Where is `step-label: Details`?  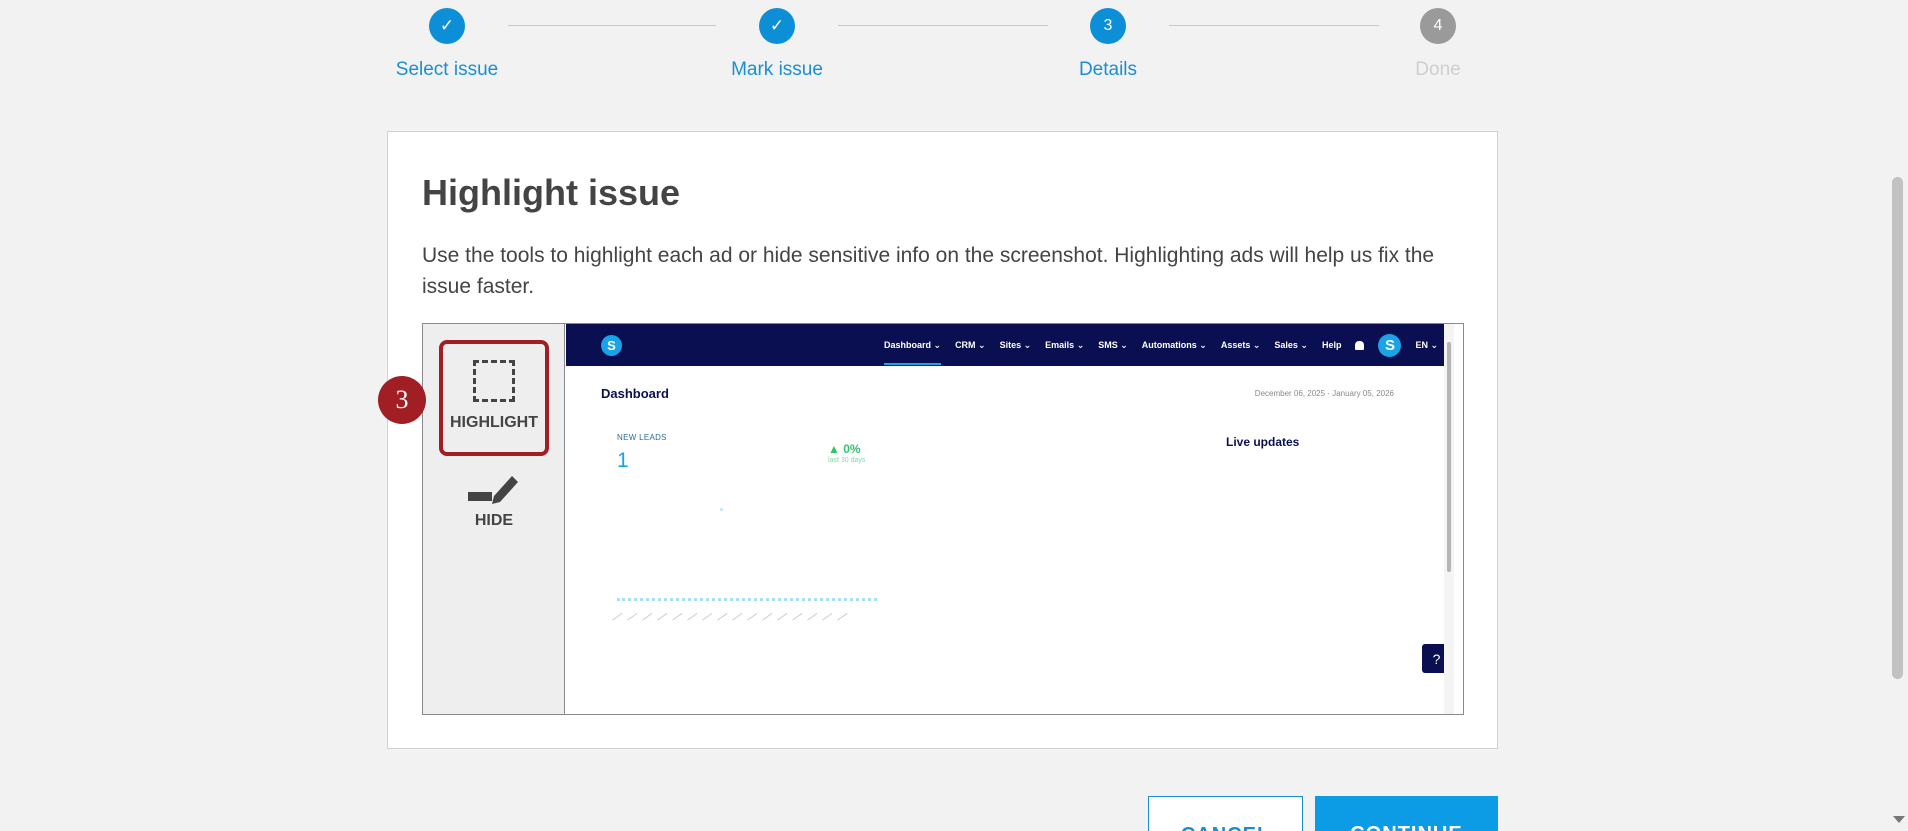
step-label: Details is located at coordinates (1108, 69).